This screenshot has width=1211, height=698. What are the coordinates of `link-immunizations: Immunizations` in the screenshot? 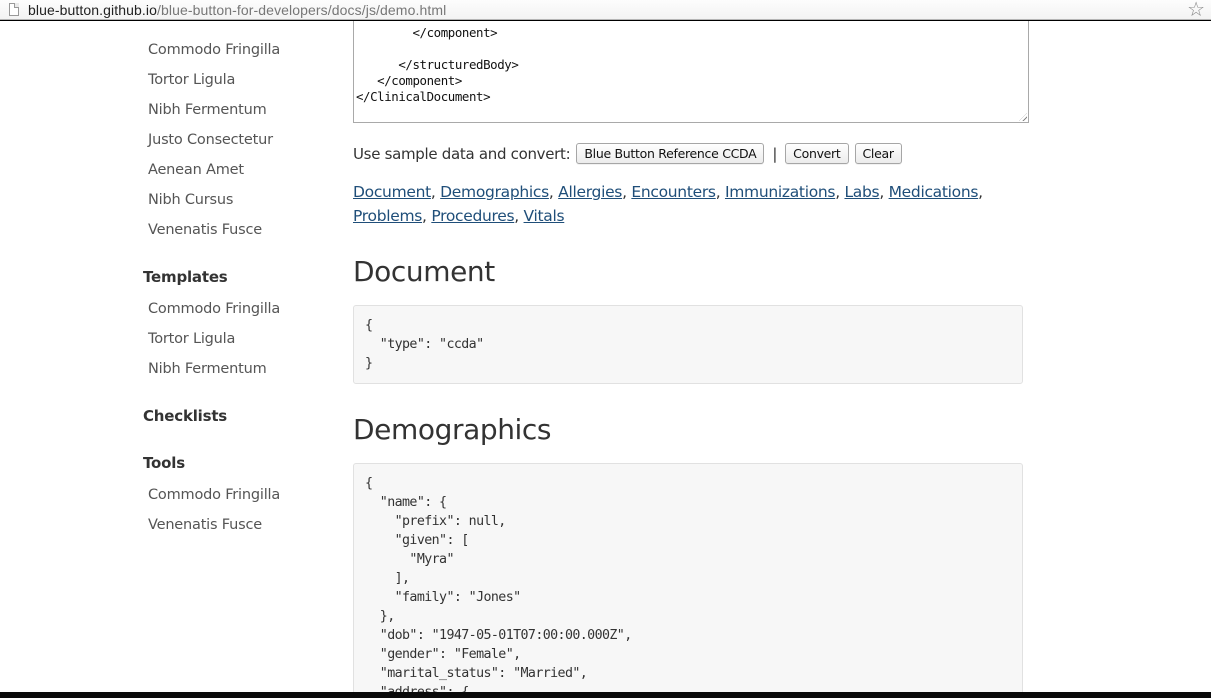 It's located at (780, 192).